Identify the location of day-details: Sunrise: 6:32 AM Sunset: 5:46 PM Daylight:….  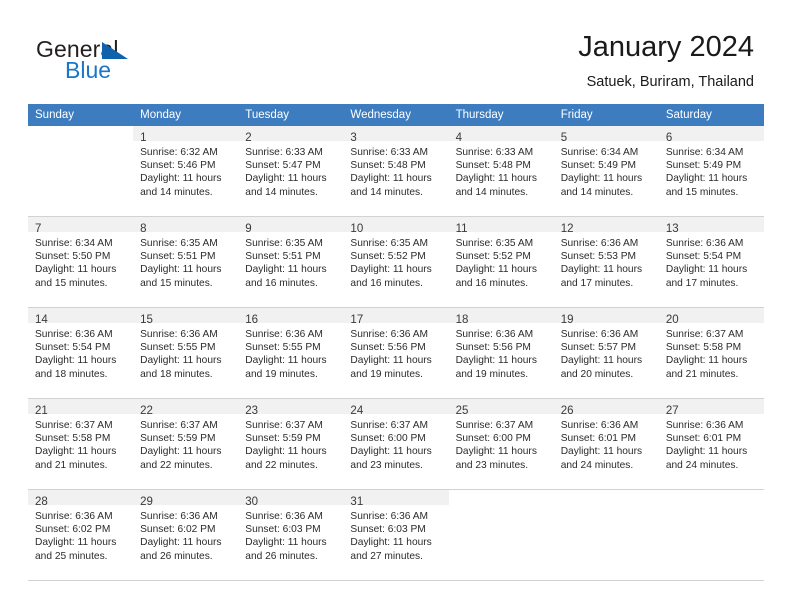
(185, 170).